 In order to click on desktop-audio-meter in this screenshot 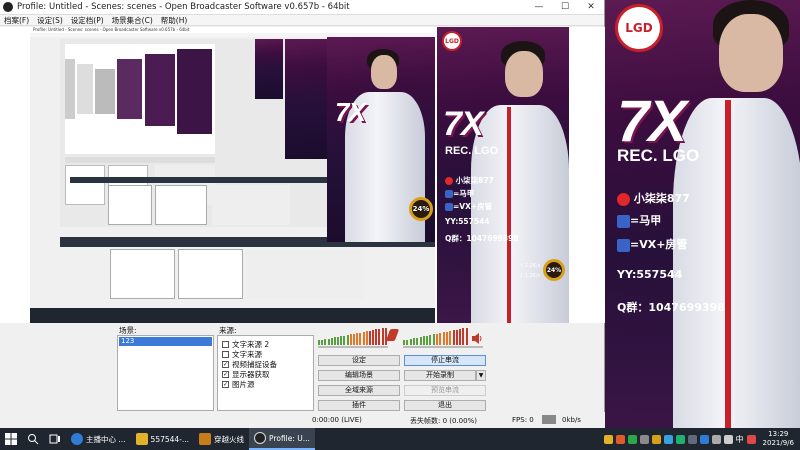, I will do `click(353, 336)`.